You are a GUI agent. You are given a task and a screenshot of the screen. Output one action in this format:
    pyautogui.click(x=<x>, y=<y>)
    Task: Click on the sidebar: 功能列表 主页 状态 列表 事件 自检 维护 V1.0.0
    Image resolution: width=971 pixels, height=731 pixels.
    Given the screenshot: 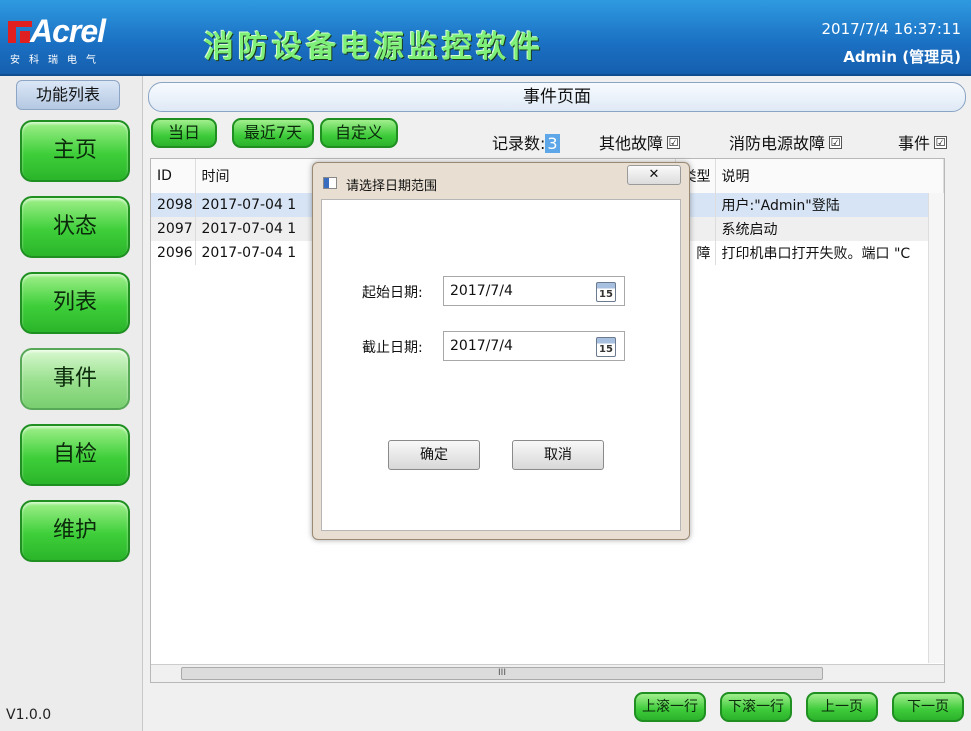 What is the action you would take?
    pyautogui.click(x=71, y=403)
    